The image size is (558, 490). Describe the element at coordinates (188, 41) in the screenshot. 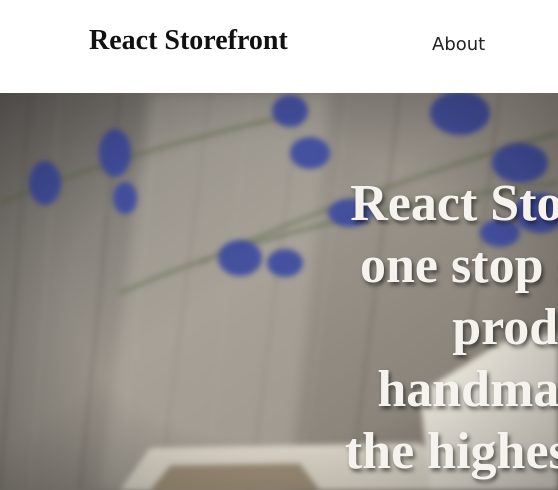

I see `brand-logo-link: React Storefront` at that location.